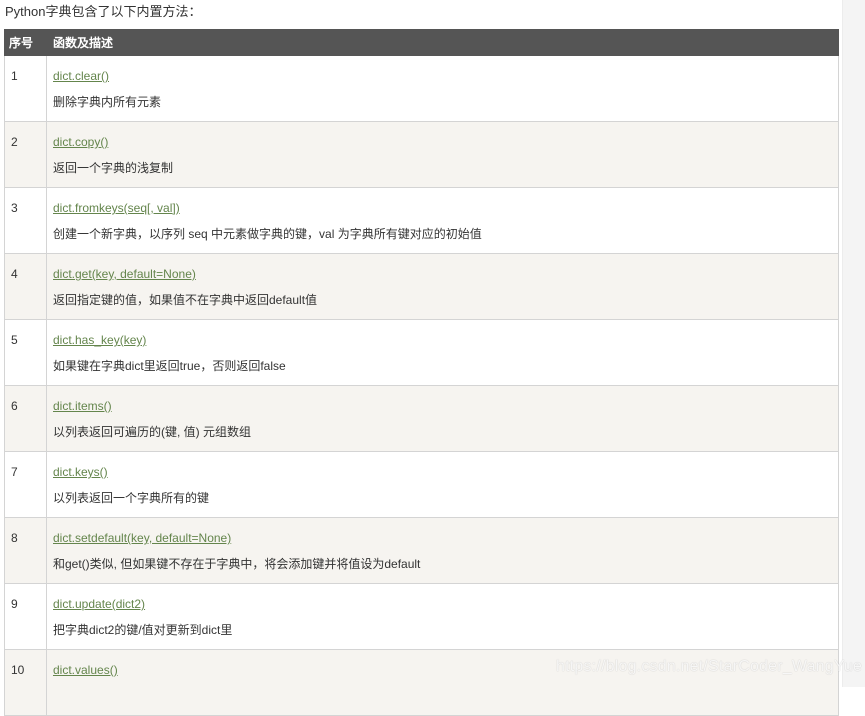 The width and height of the screenshot is (865, 716). What do you see at coordinates (107, 102) in the screenshot?
I see `function-description: 删除字典内所有元素` at bounding box center [107, 102].